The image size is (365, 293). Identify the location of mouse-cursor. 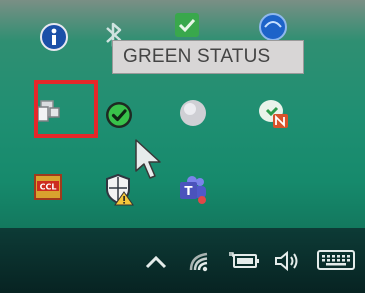
(149, 160).